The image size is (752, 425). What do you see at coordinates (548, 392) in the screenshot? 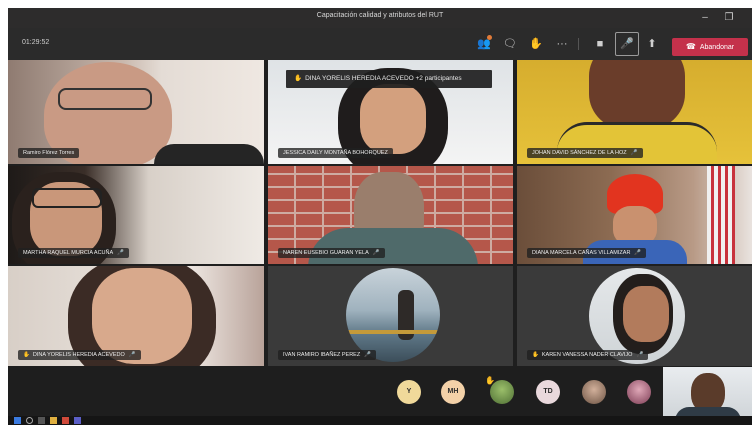
I see `participant-avatar: TD` at bounding box center [548, 392].